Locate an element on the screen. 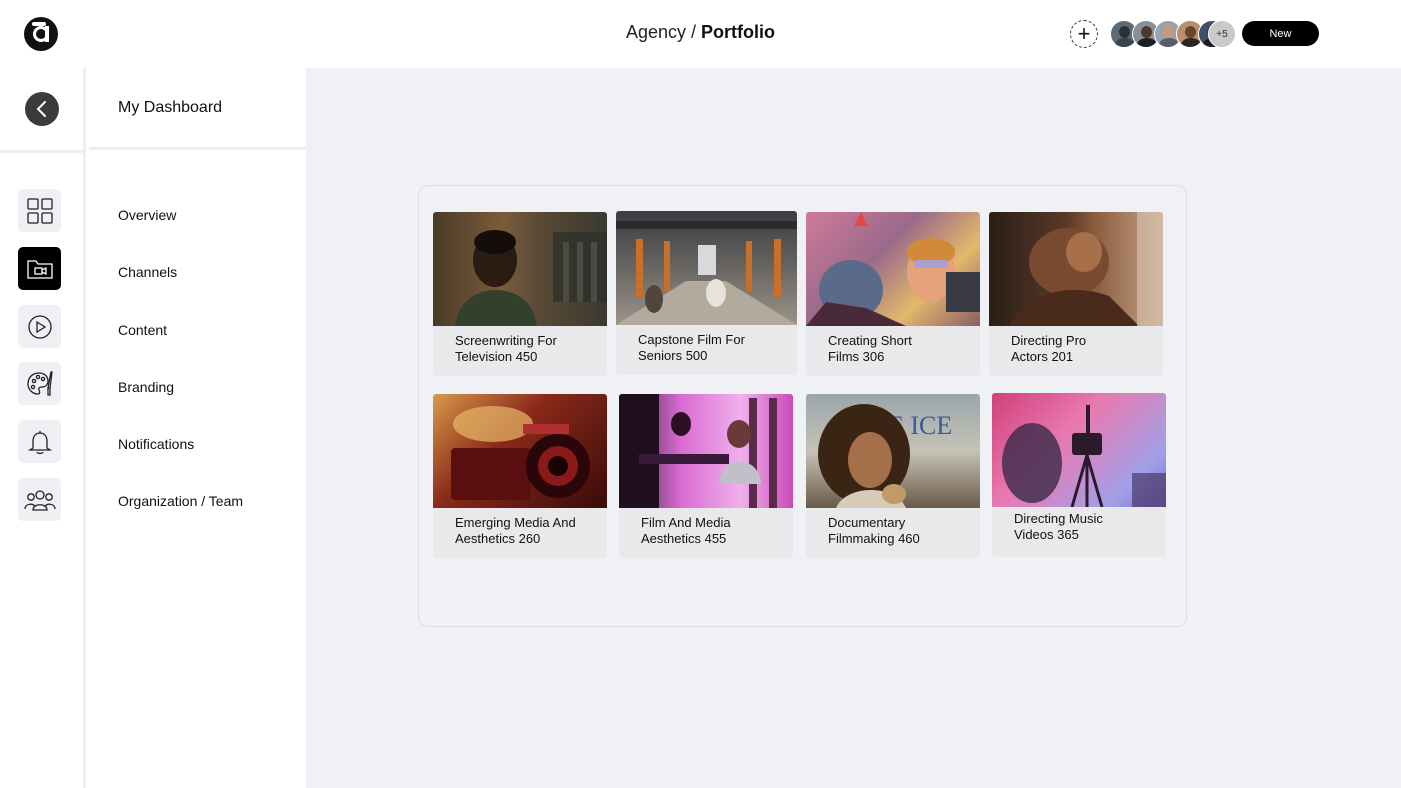 The width and height of the screenshot is (1401, 788). course-thumbnail: E ICE is located at coordinates (893, 451).